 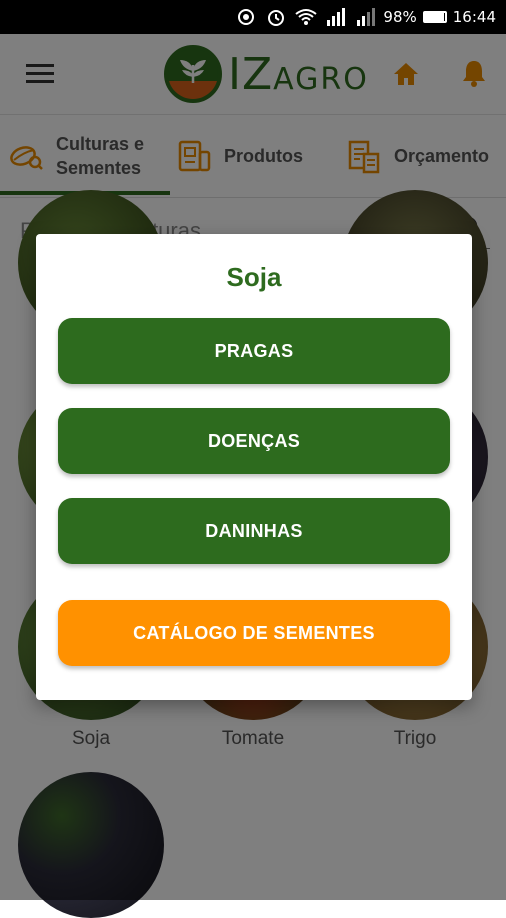 I want to click on daninhas-button: DANINHAS, so click(x=254, y=531).